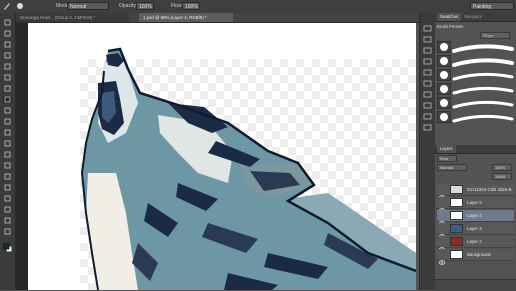 The width and height of the screenshot is (516, 291). What do you see at coordinates (479, 254) in the screenshot?
I see `layer-name: Background` at bounding box center [479, 254].